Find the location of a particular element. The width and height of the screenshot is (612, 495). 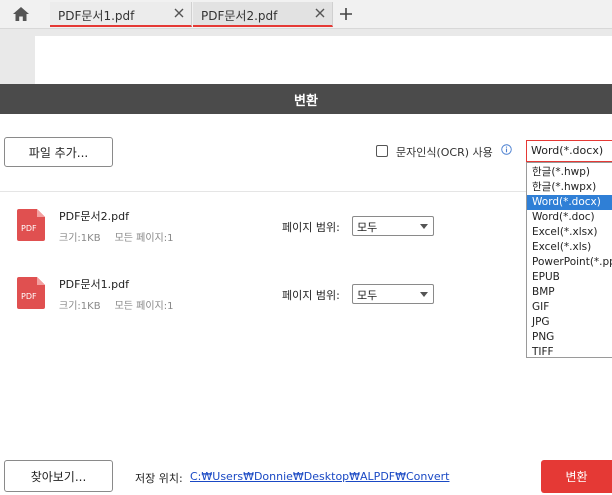

tab-pdf2: PDF문서2.pdf is located at coordinates (263, 14).